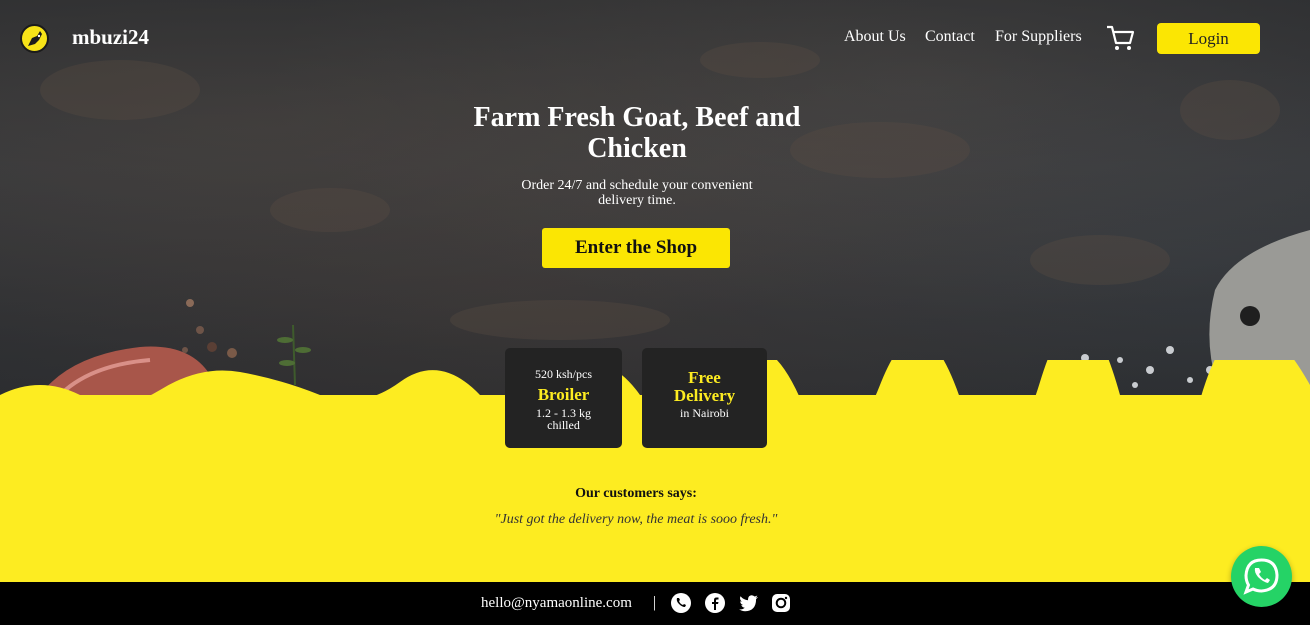  I want to click on goat-logo-icon, so click(34, 38).